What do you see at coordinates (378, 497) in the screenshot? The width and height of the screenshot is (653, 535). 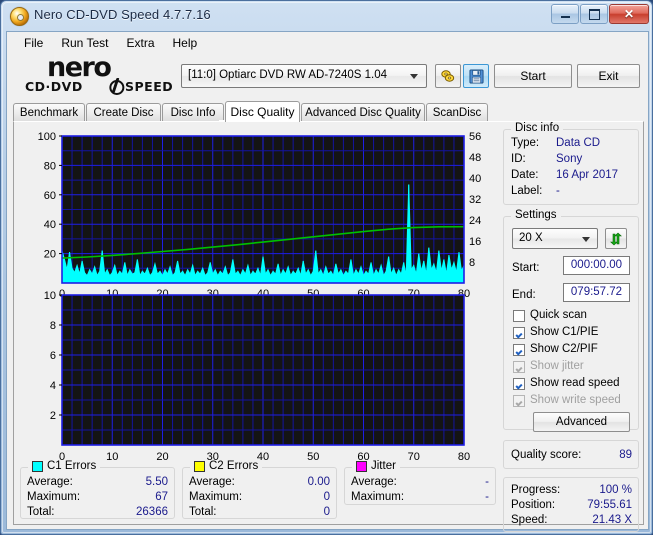 I see `jitter-maximum-label: Maximum:` at bounding box center [378, 497].